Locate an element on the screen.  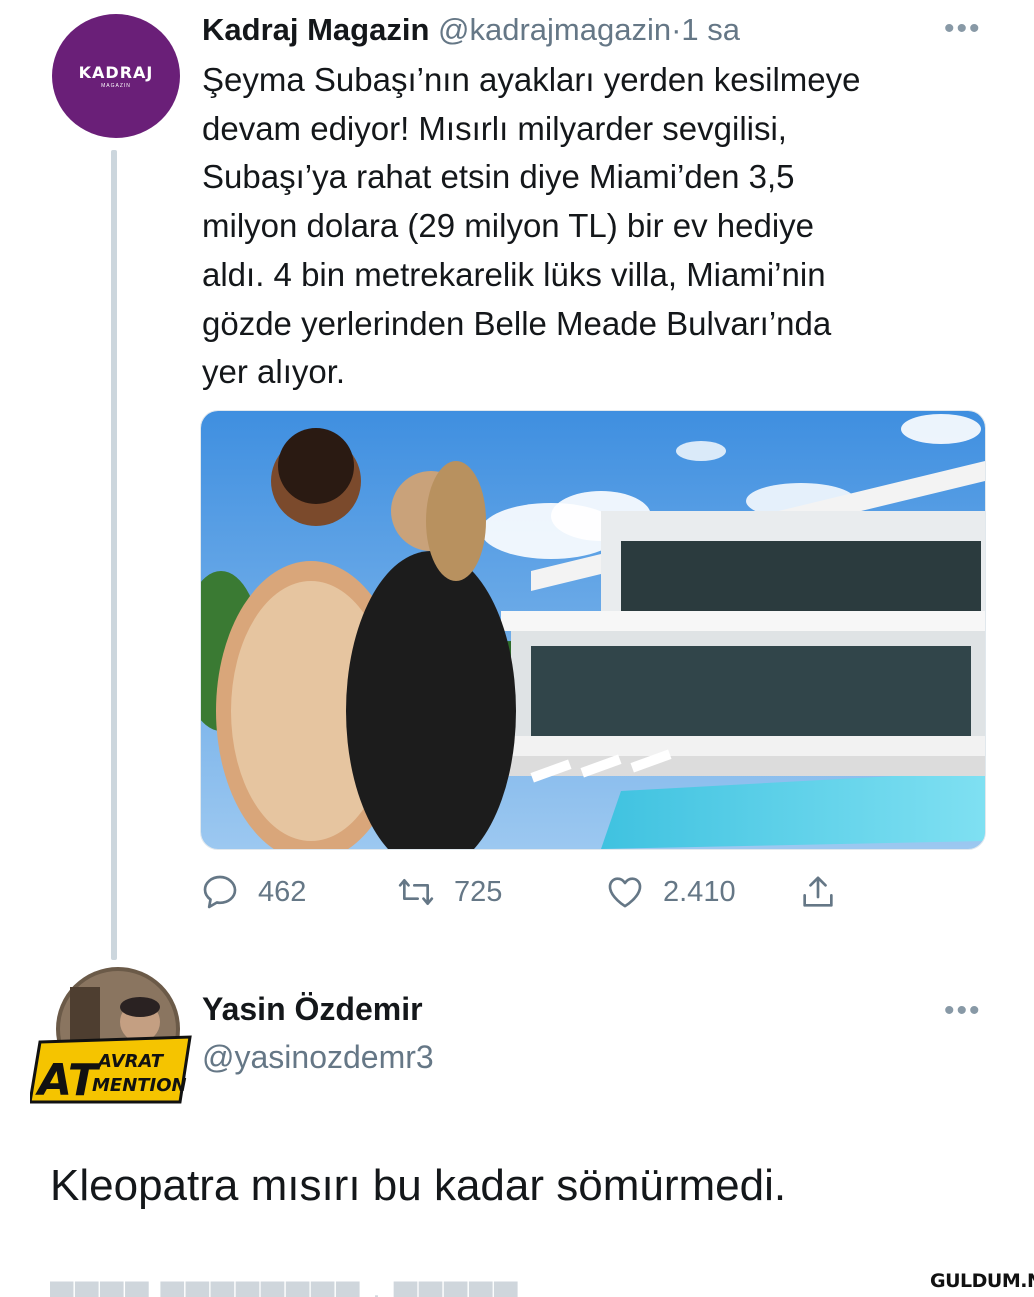
kadraj-magazin-avatar: KADRAJ MAGAZIN is located at coordinates (116, 76).